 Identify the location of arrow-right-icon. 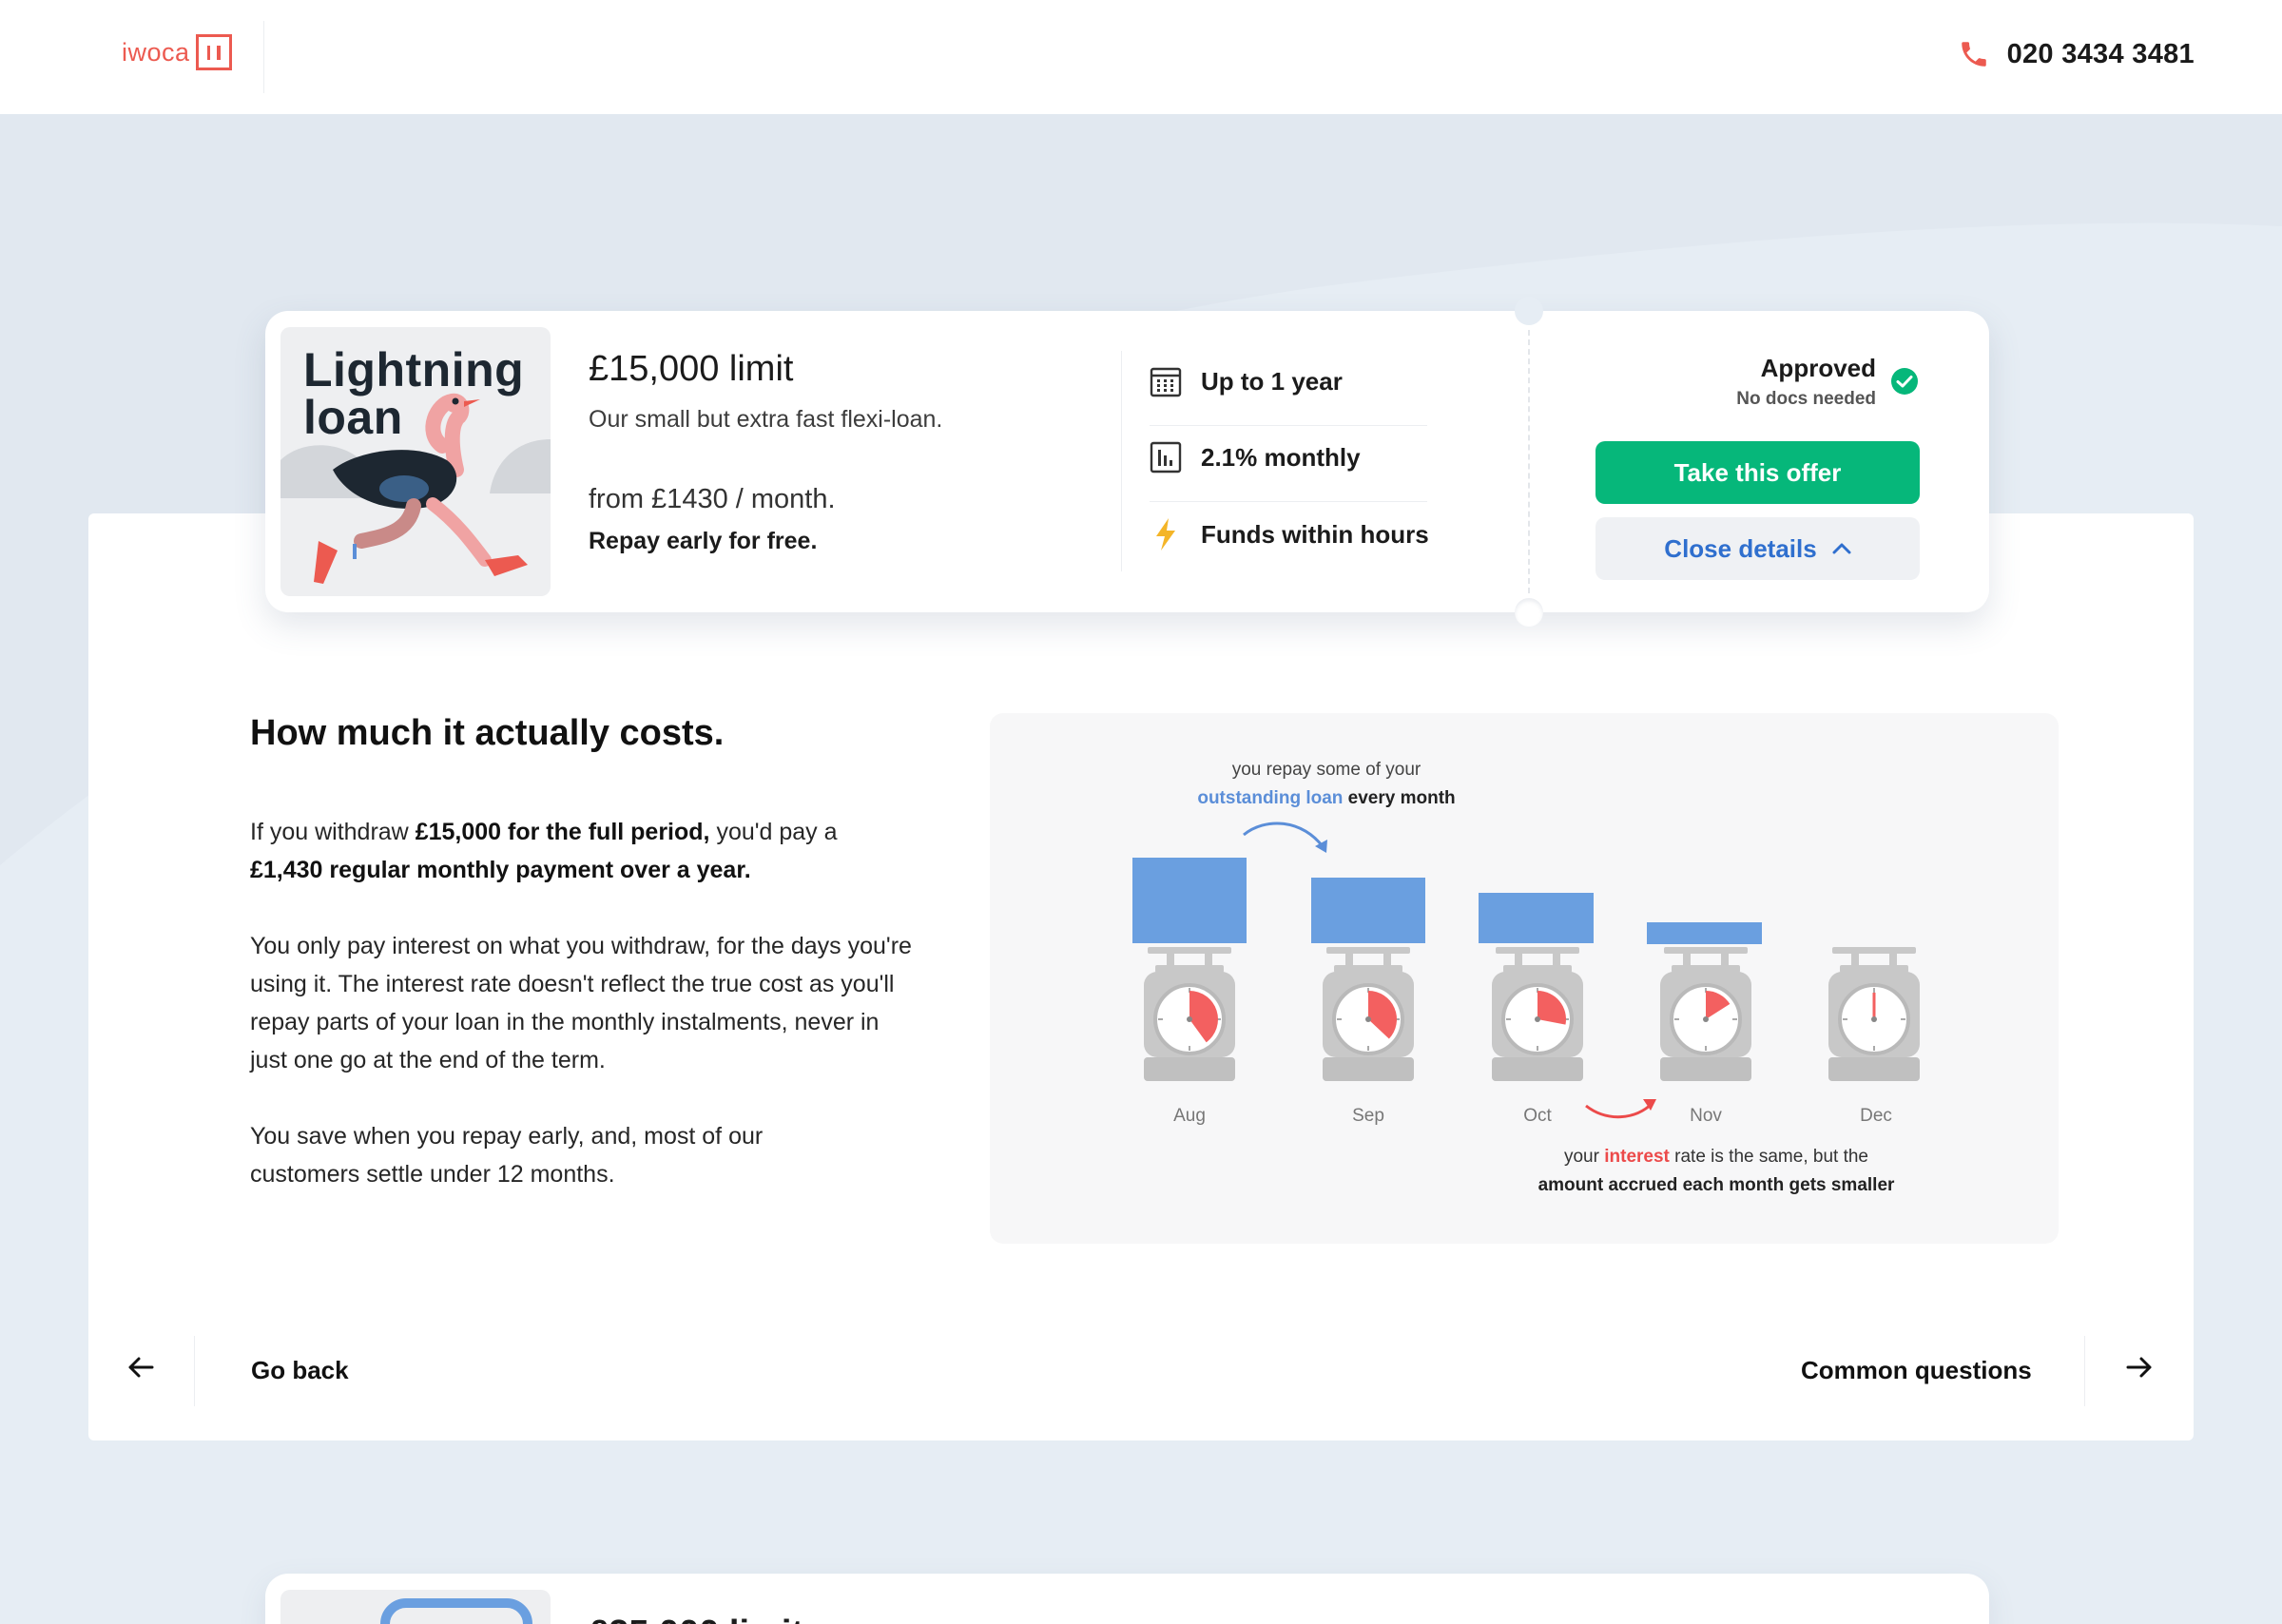
(2139, 1367).